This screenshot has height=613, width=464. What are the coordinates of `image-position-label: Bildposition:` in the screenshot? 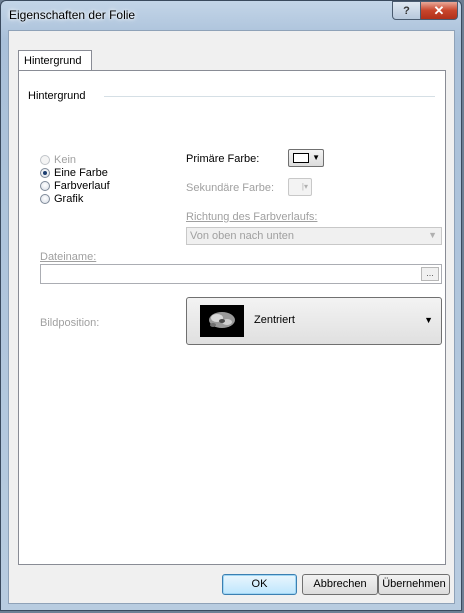 It's located at (70, 323).